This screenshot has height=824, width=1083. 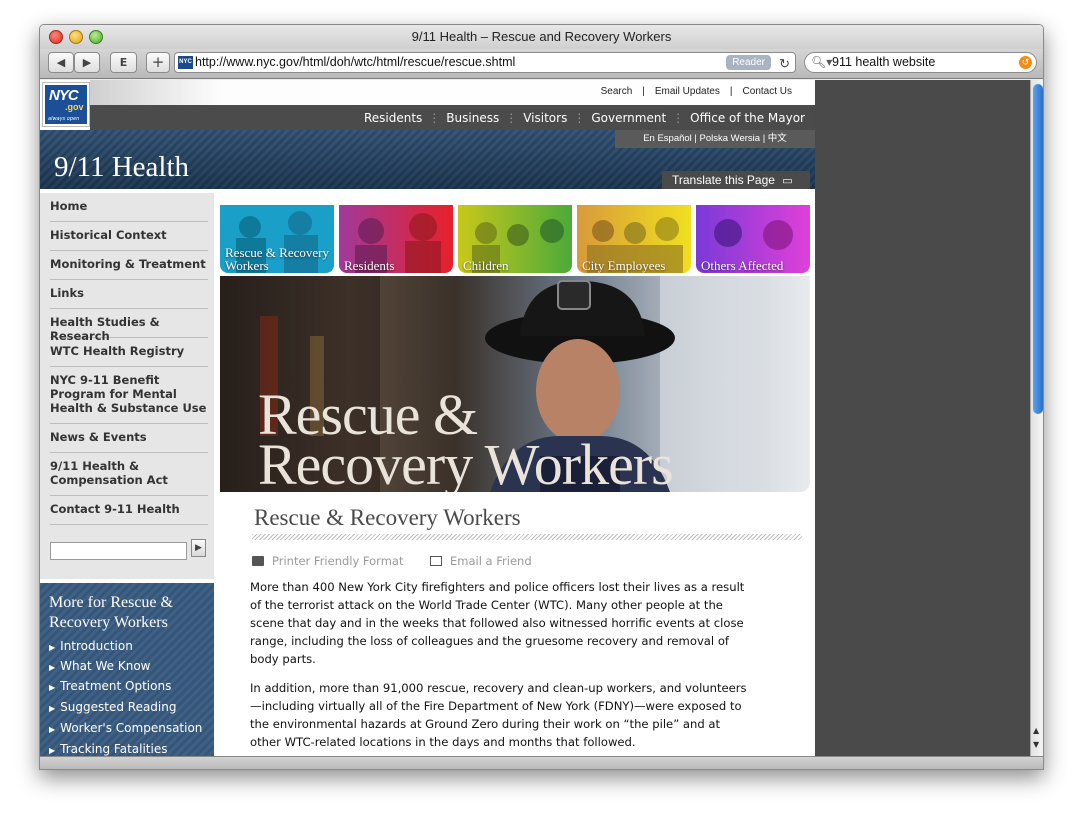 What do you see at coordinates (624, 265) in the screenshot?
I see `tile-label: City Employees` at bounding box center [624, 265].